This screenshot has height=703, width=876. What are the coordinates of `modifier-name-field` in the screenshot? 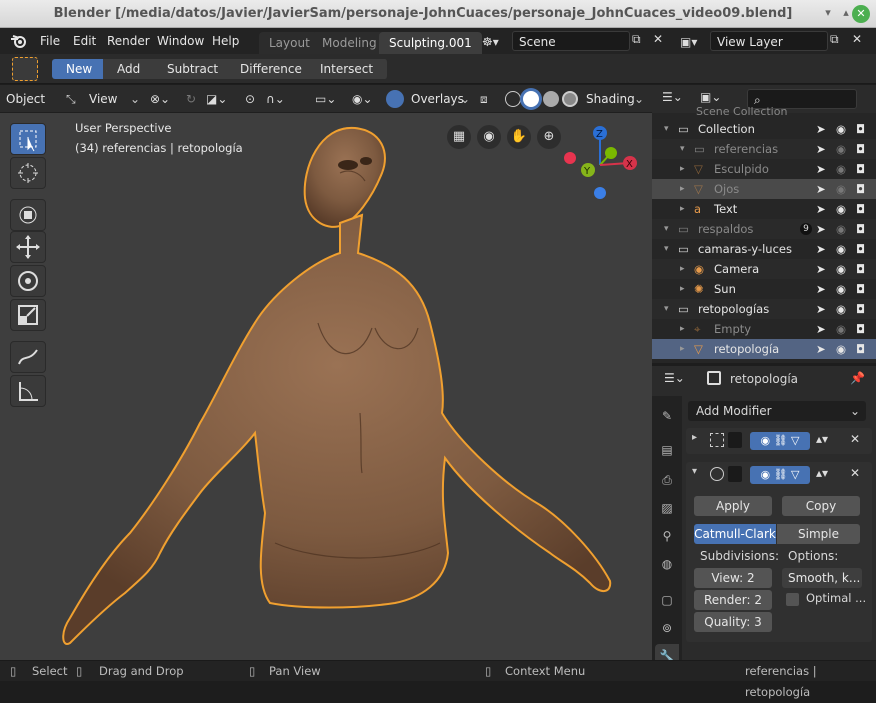 It's located at (735, 474).